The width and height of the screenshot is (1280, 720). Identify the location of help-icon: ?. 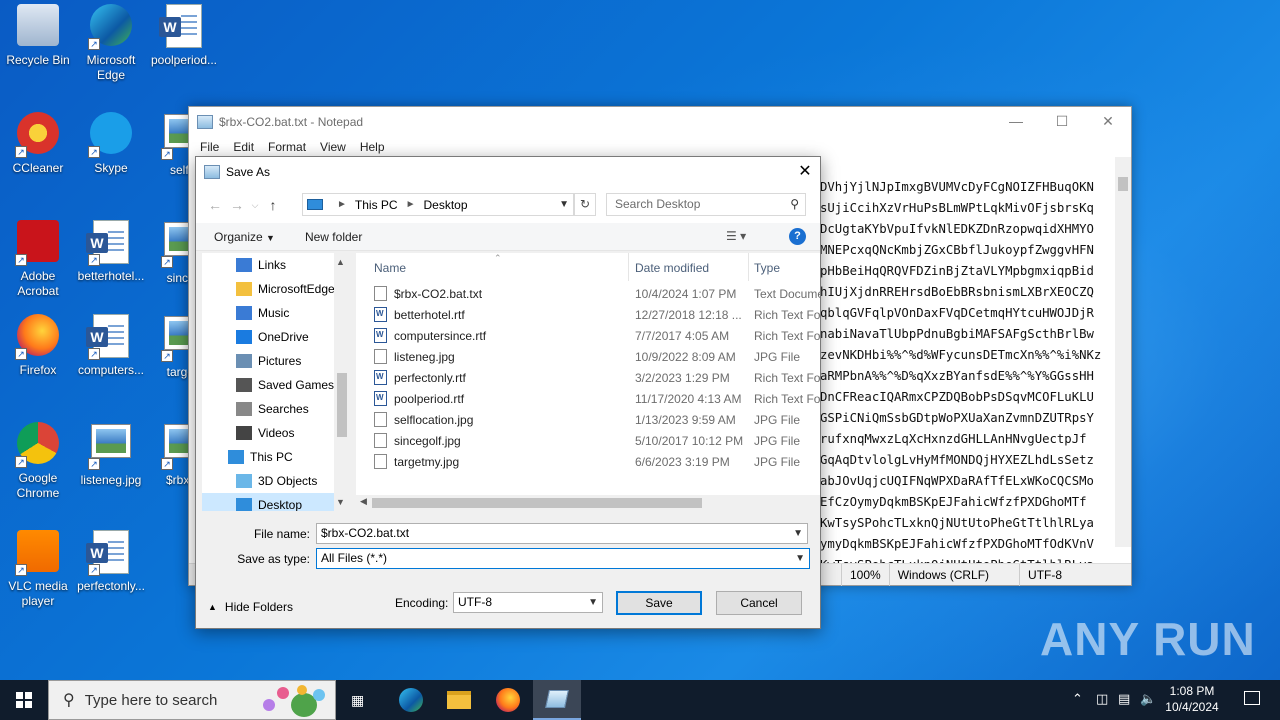
(797, 236).